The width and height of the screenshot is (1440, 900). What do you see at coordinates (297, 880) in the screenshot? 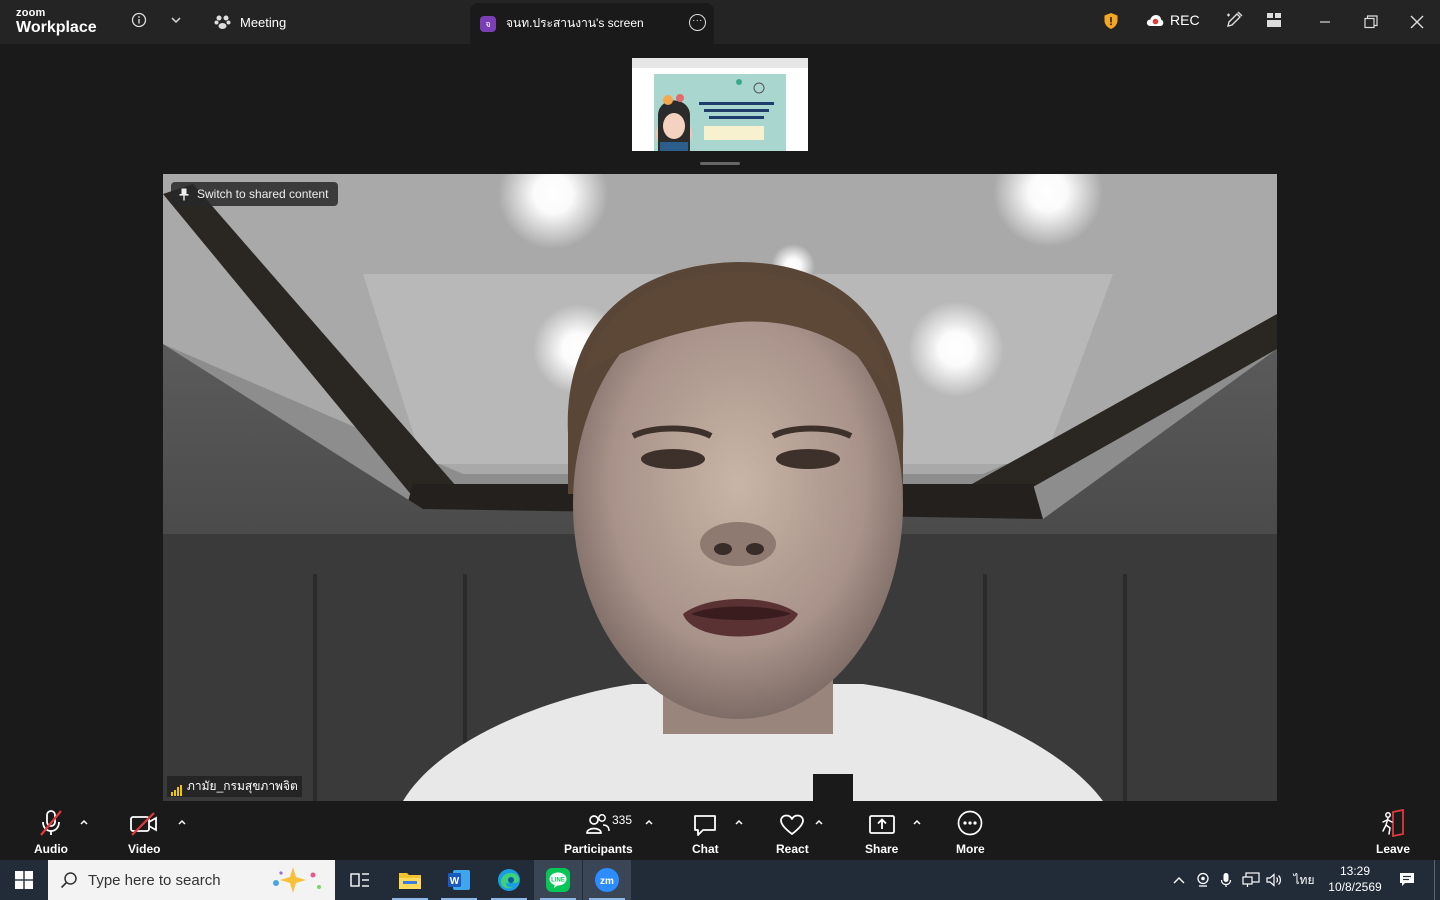
I see `search-highlight-sparkle-icon` at bounding box center [297, 880].